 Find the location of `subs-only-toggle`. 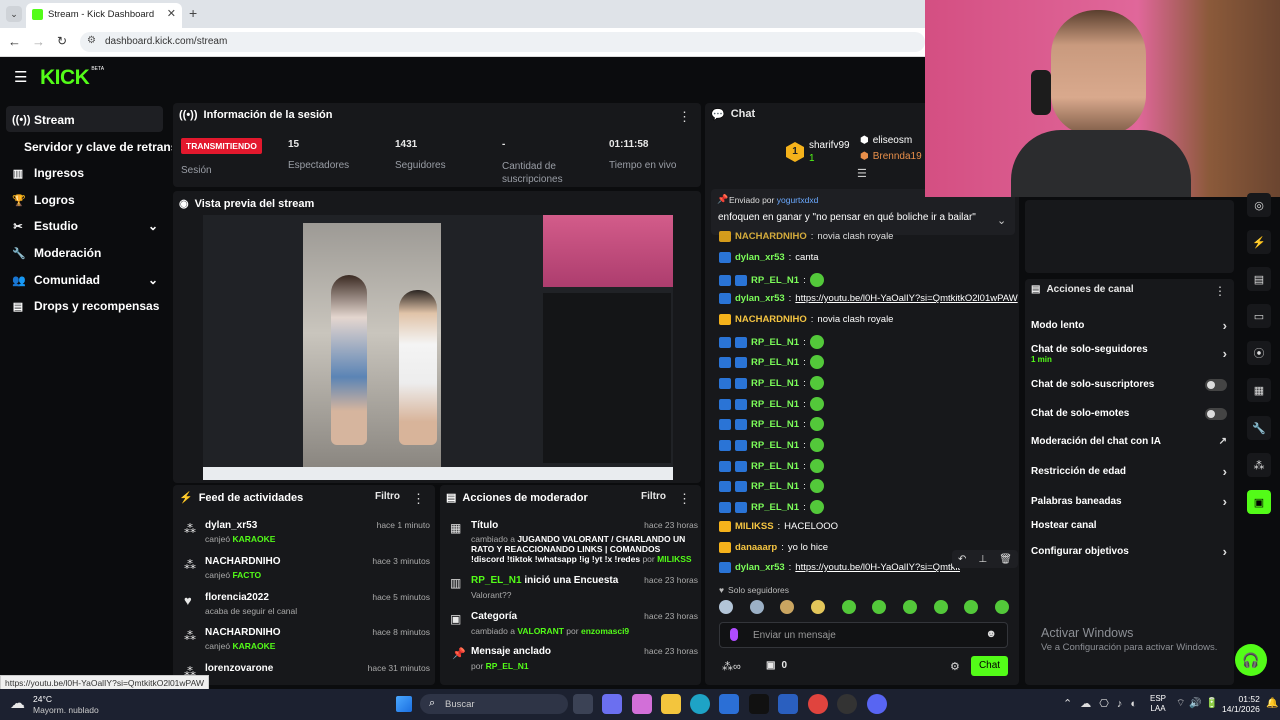

subs-only-toggle is located at coordinates (1216, 385).